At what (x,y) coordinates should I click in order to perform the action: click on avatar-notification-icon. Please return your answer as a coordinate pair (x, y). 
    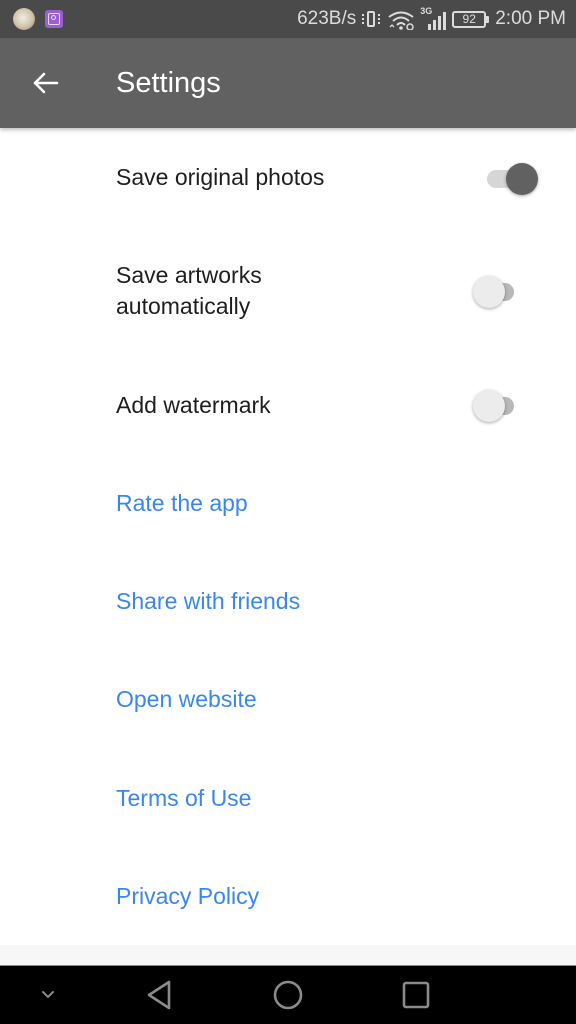
    Looking at the image, I should click on (24, 19).